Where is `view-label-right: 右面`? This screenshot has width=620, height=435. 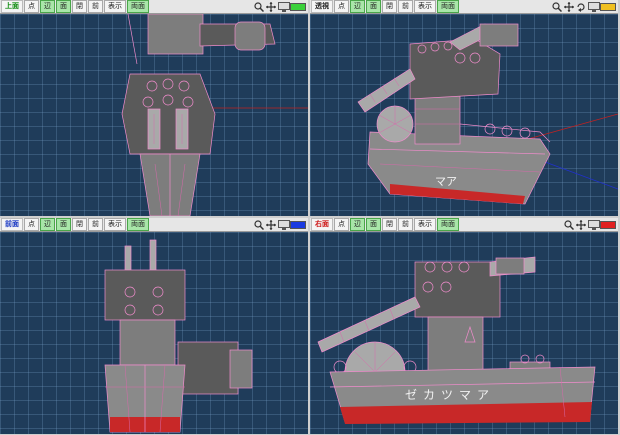 view-label-right: 右面 is located at coordinates (322, 224).